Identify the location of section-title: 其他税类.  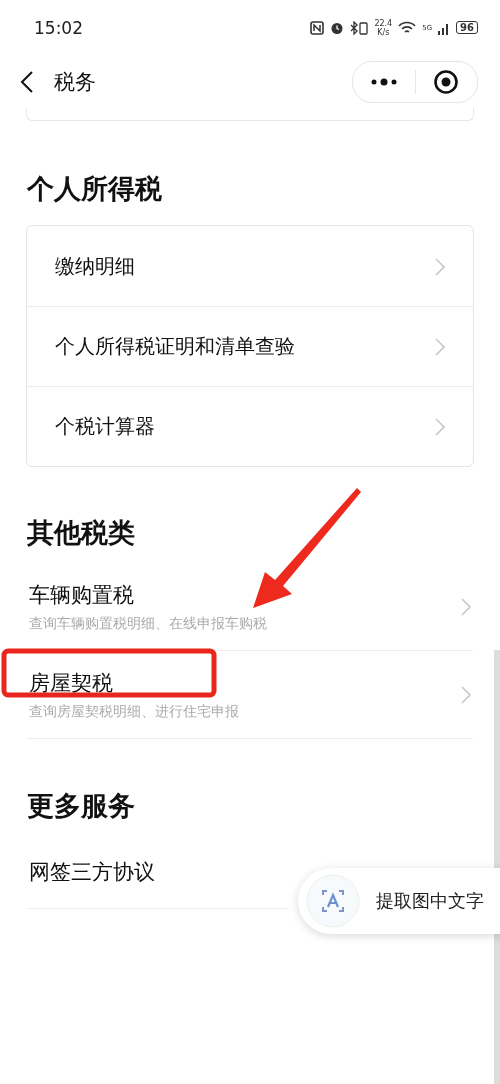
(81, 533).